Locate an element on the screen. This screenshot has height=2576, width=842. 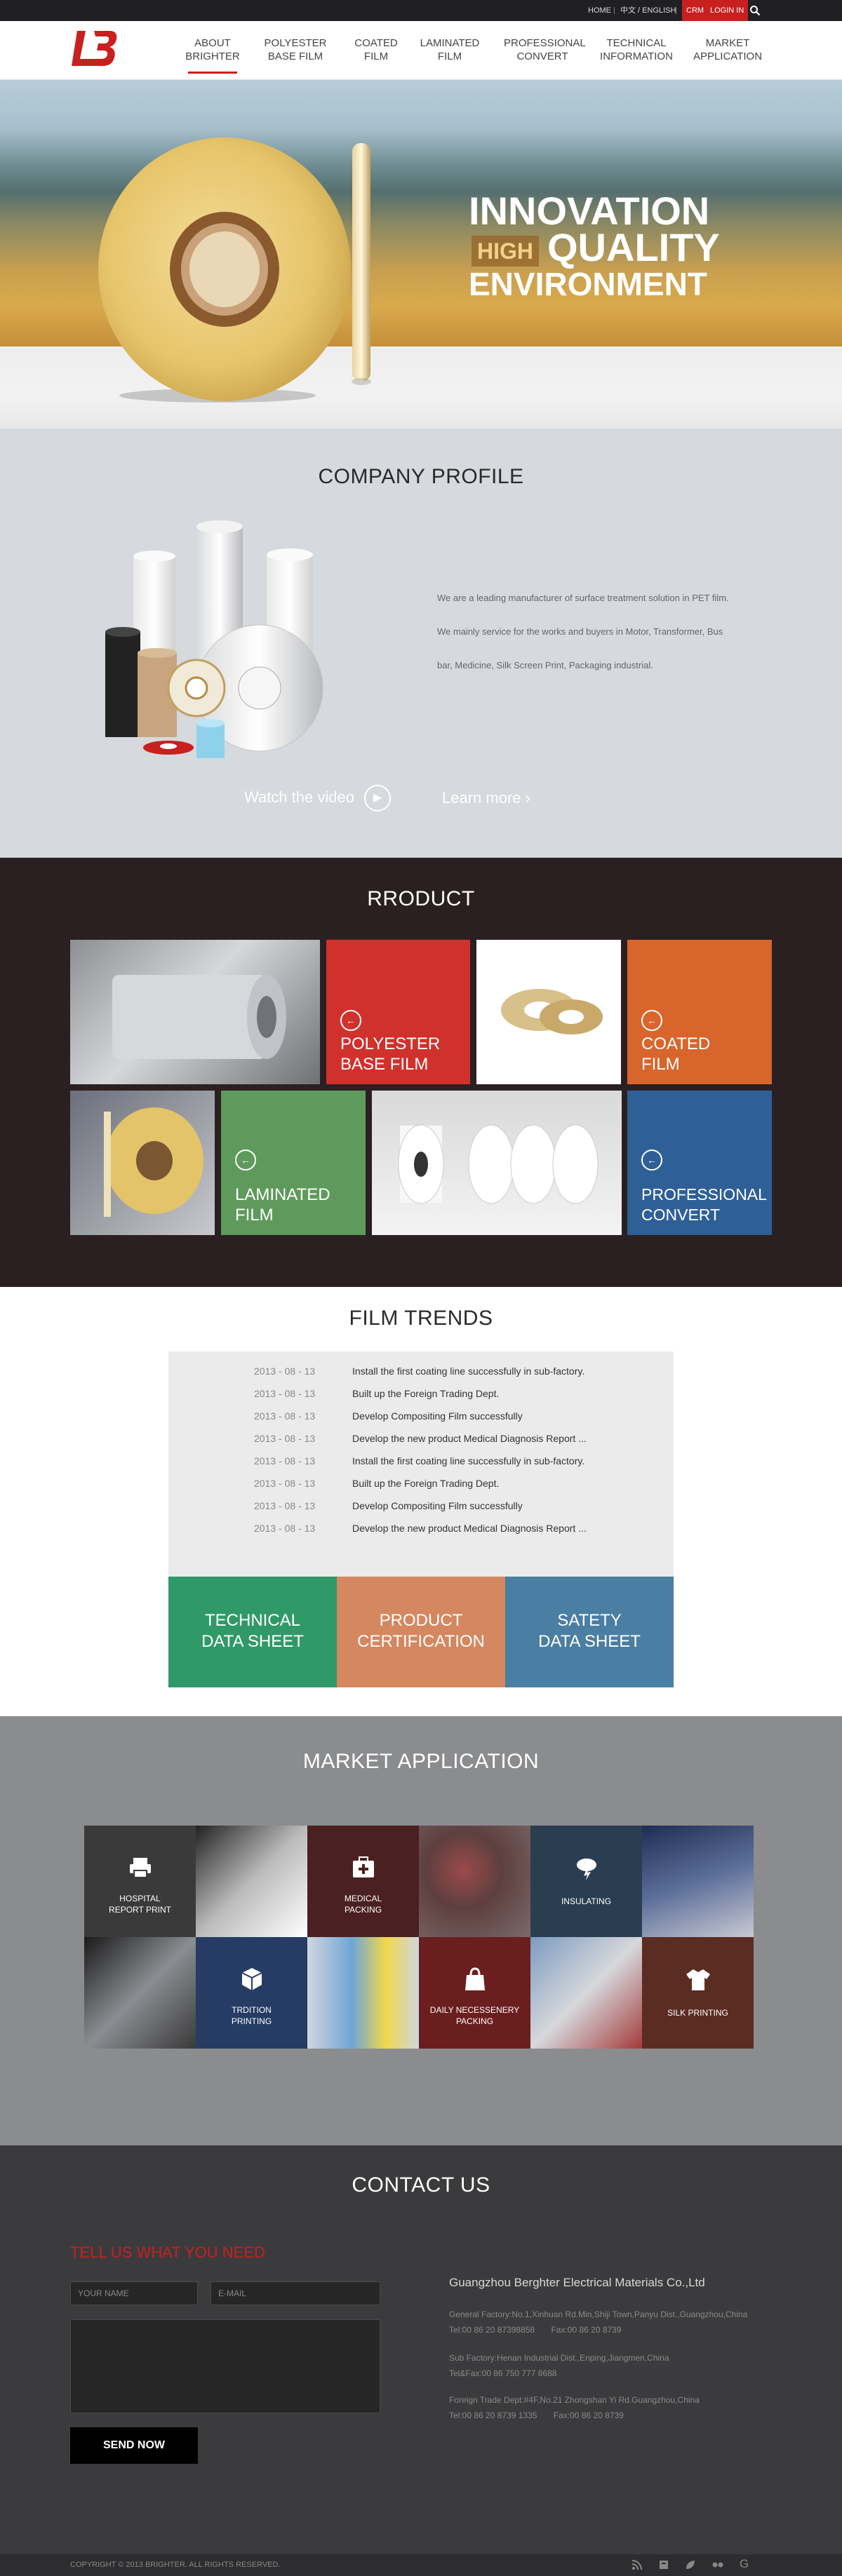
flickr-icon is located at coordinates (717, 2565).